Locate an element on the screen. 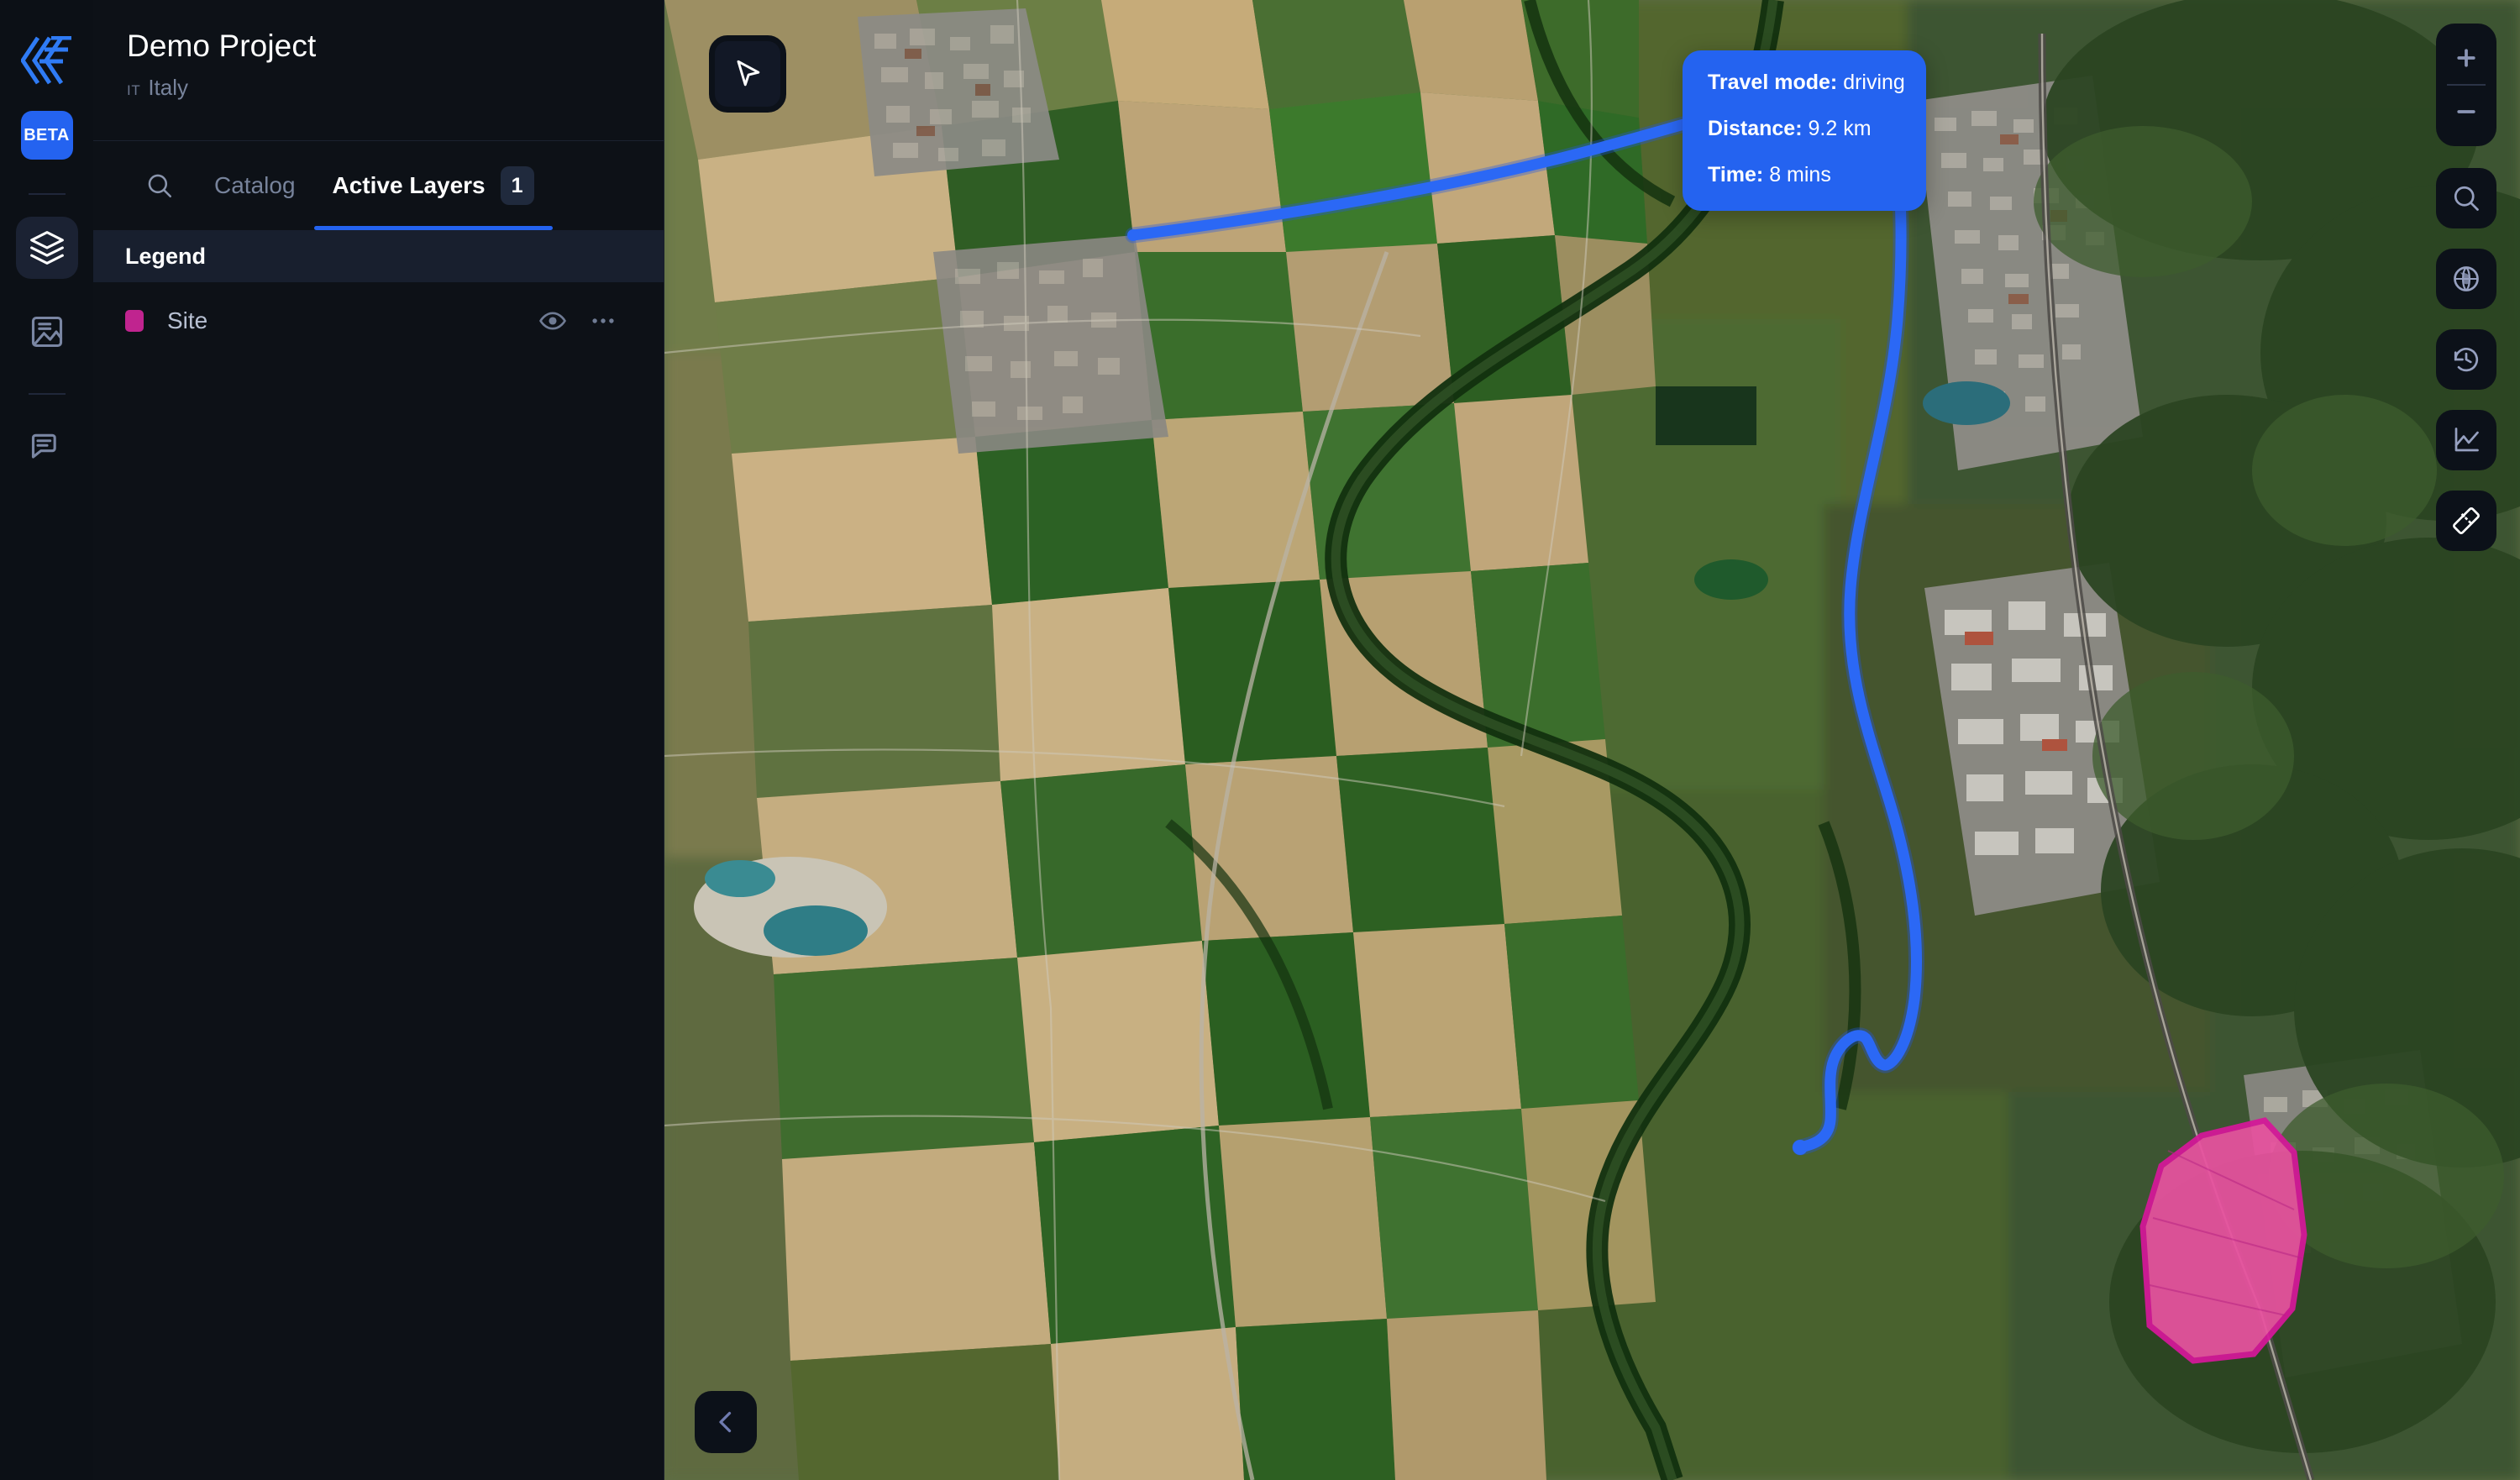 The width and height of the screenshot is (2520, 1480). map-tools is located at coordinates (2466, 359).